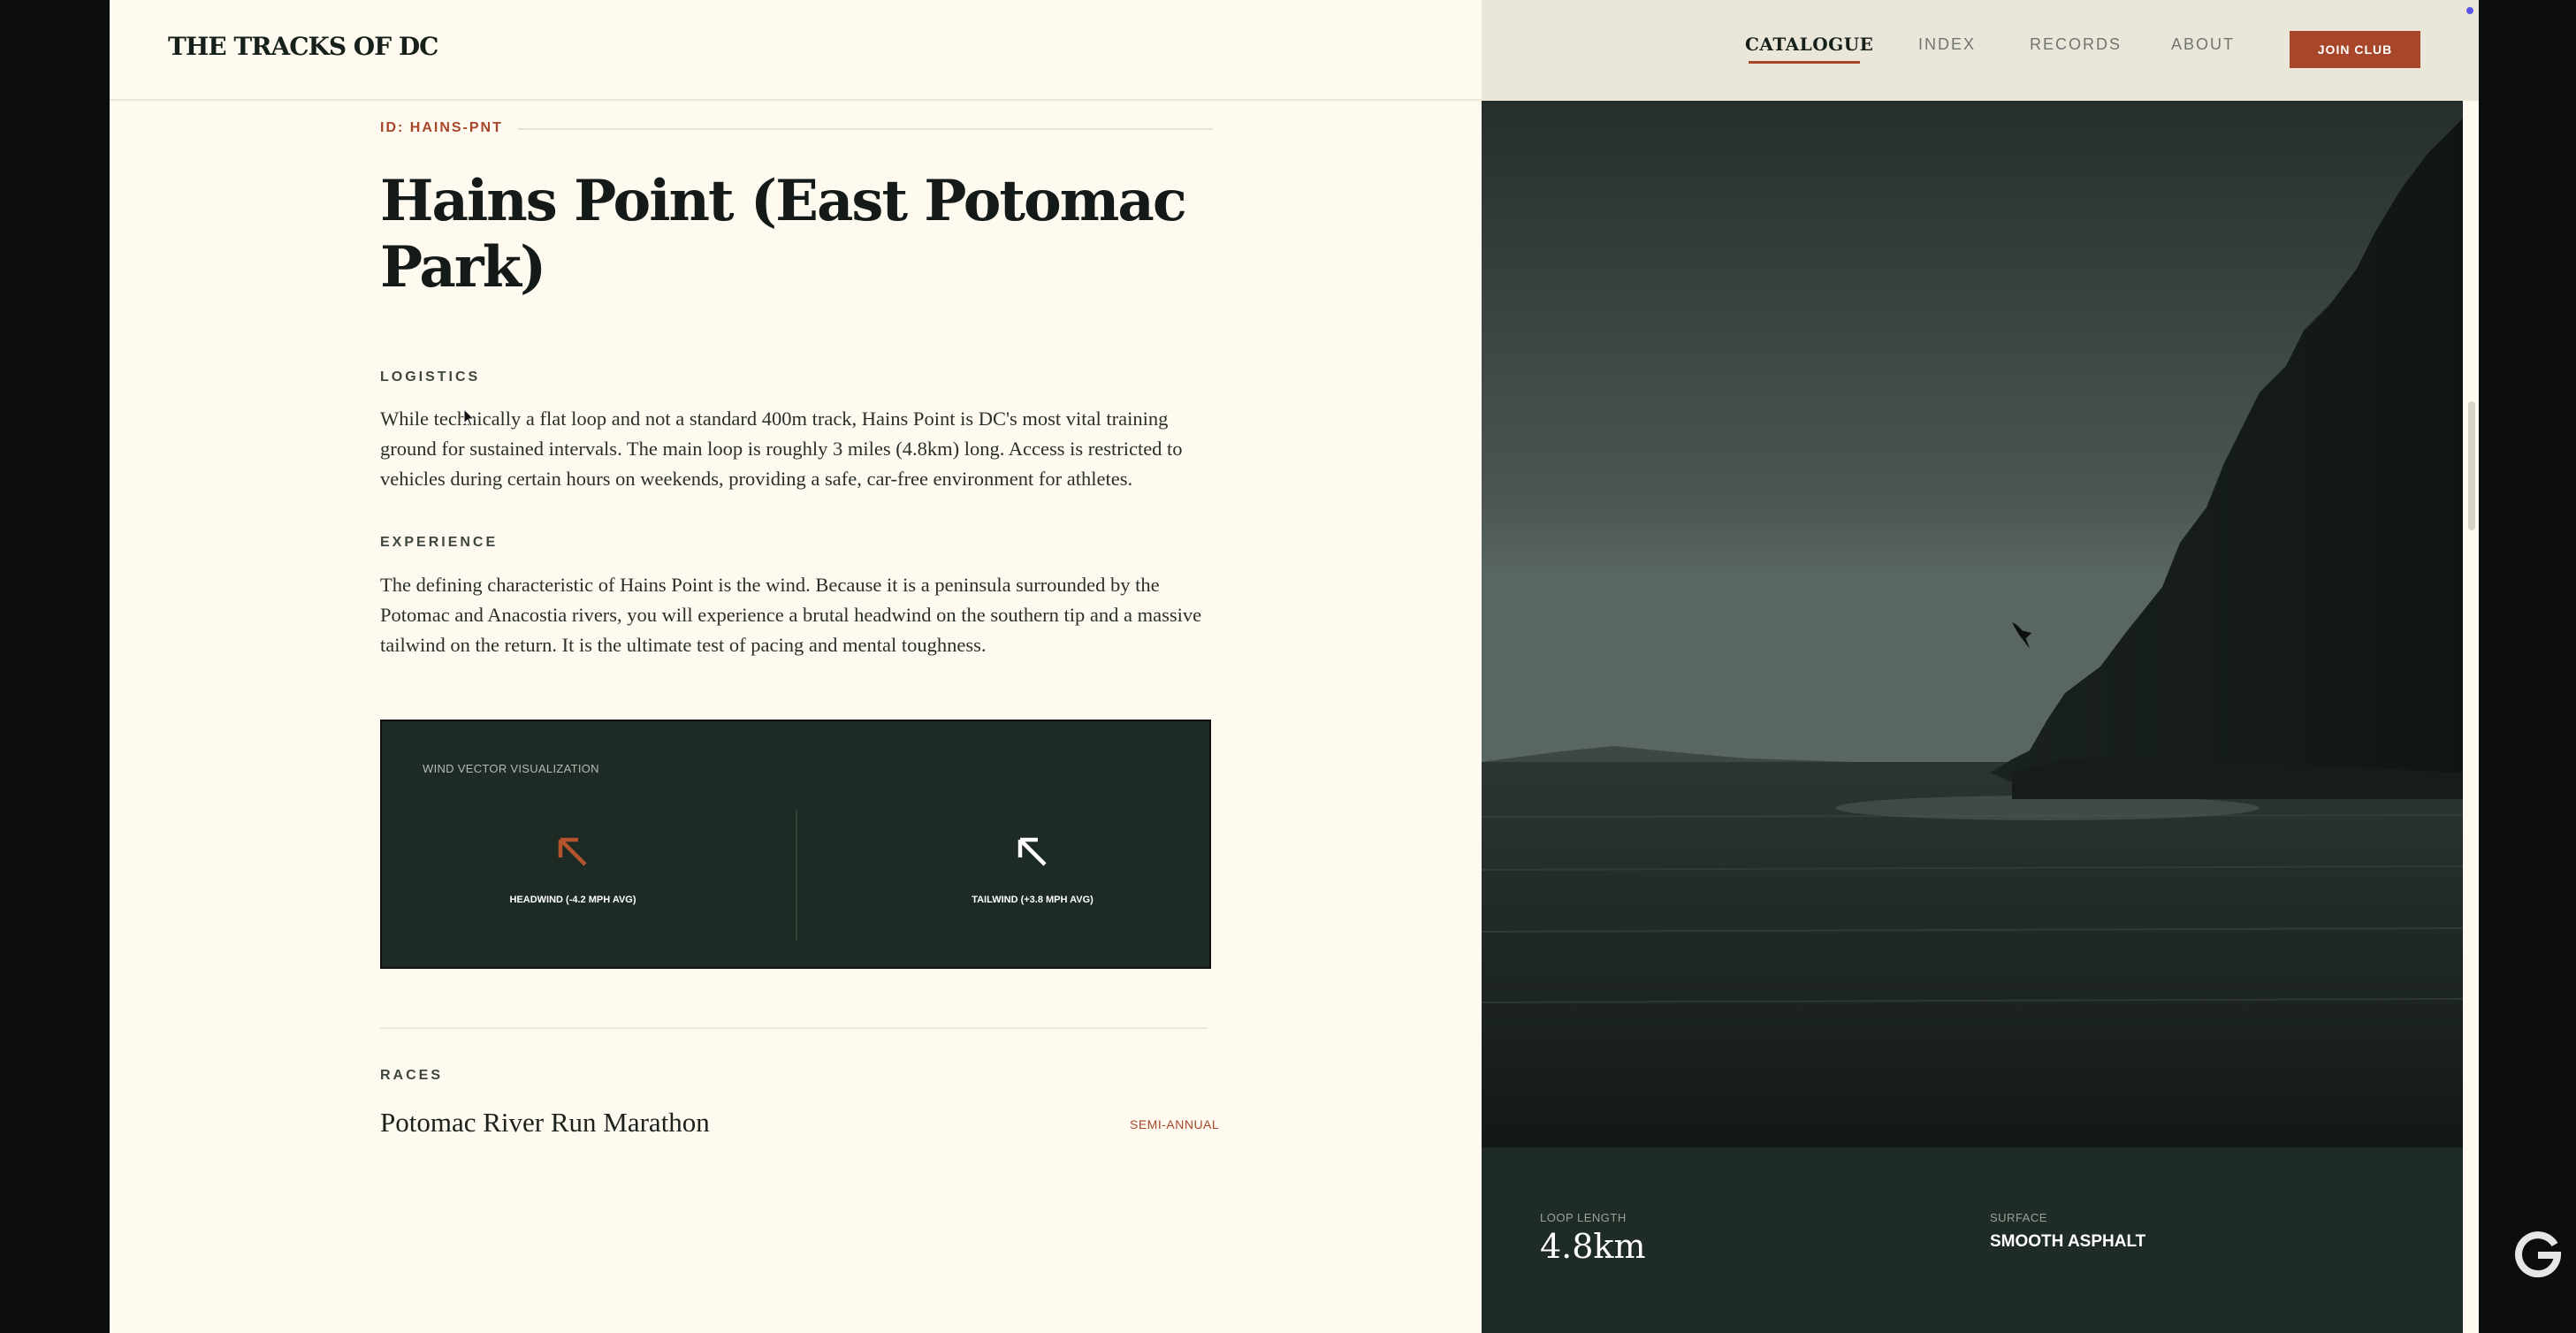  I want to click on google-g-icon, so click(2538, 1253).